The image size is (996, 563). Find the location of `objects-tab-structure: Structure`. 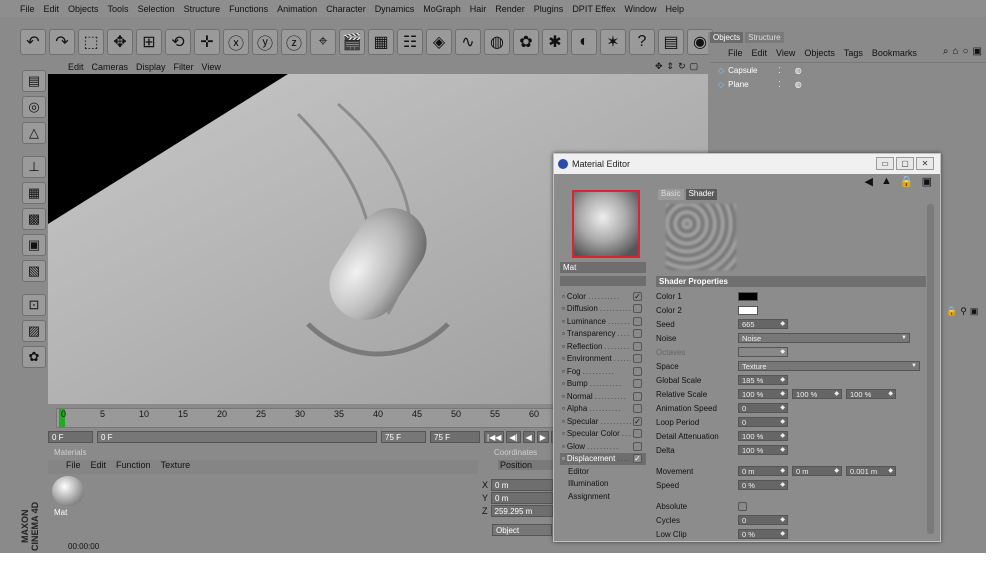

objects-tab-structure: Structure is located at coordinates (764, 37).